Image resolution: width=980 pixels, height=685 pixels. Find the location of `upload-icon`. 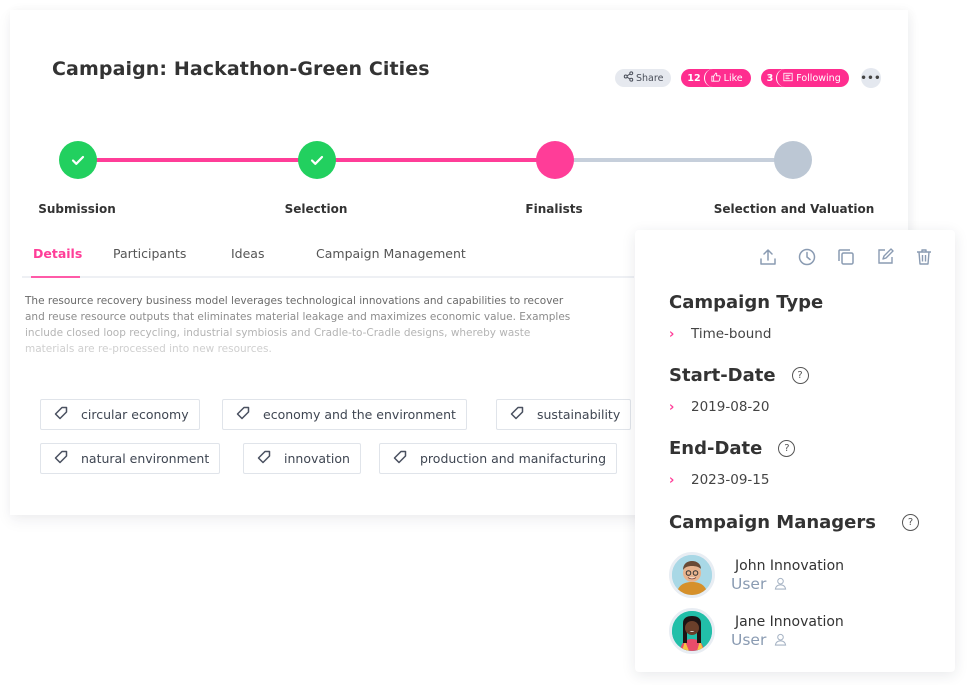

upload-icon is located at coordinates (768, 257).